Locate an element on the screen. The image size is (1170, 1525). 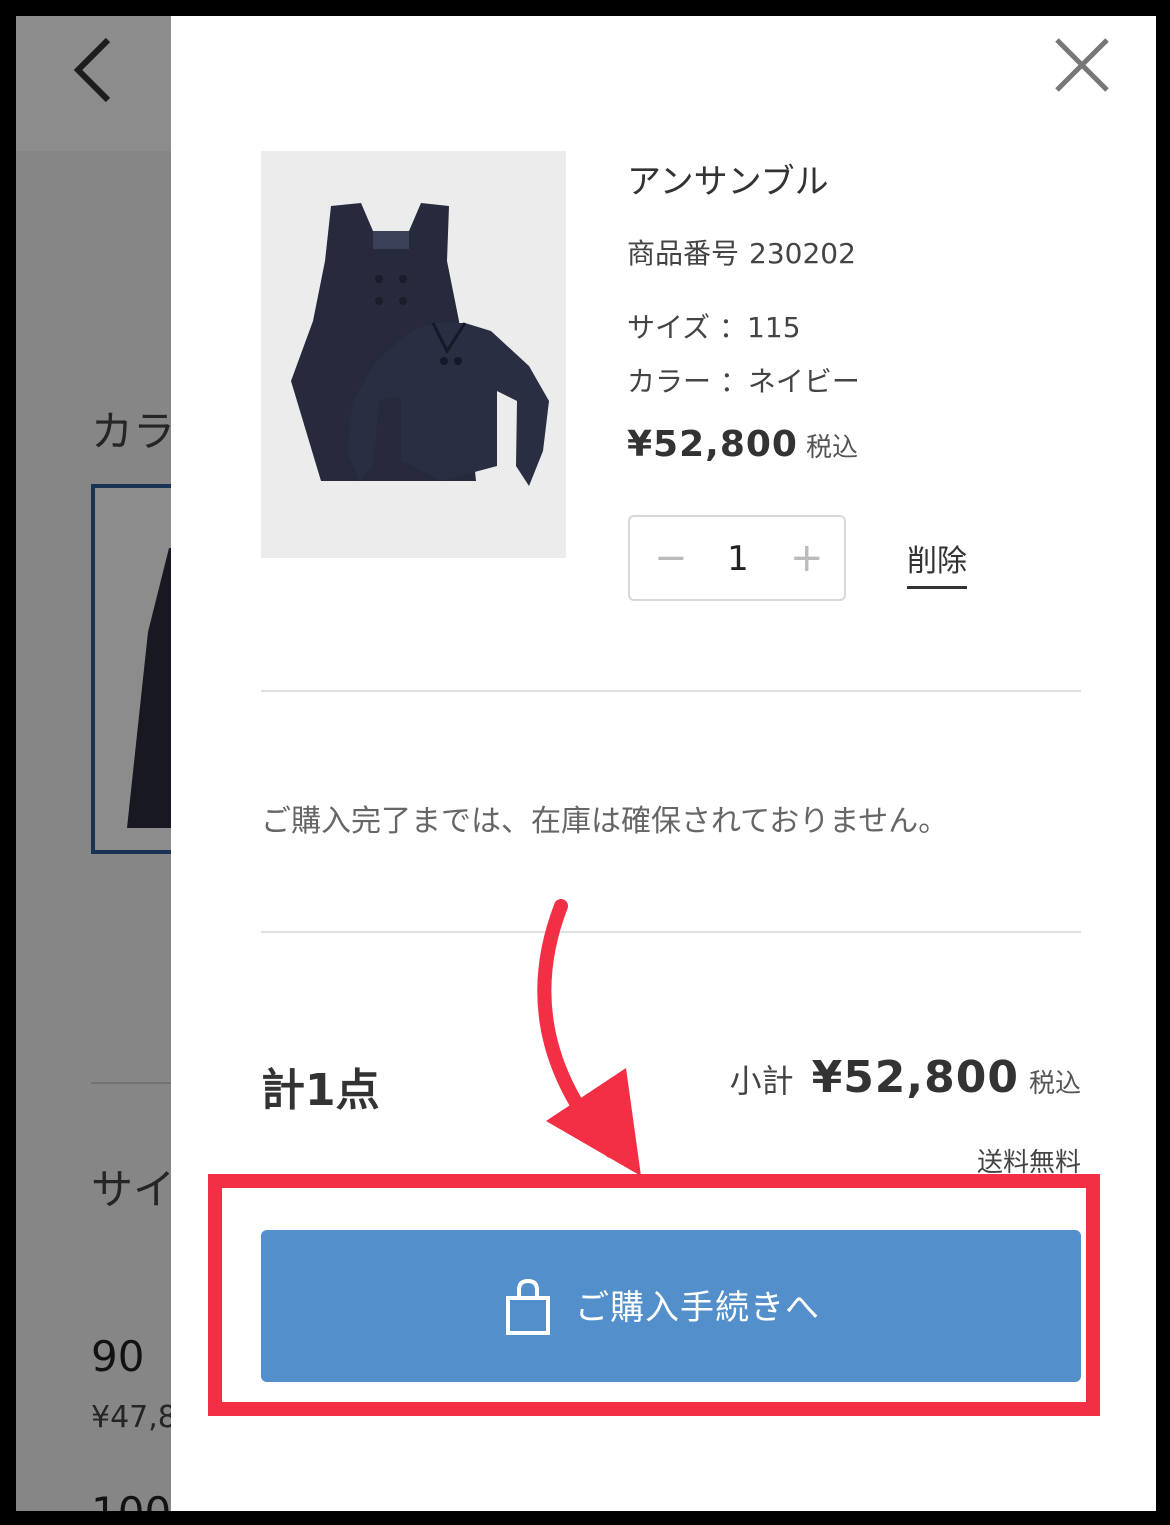
total-item-count: 計1点 is located at coordinates (320, 1090).